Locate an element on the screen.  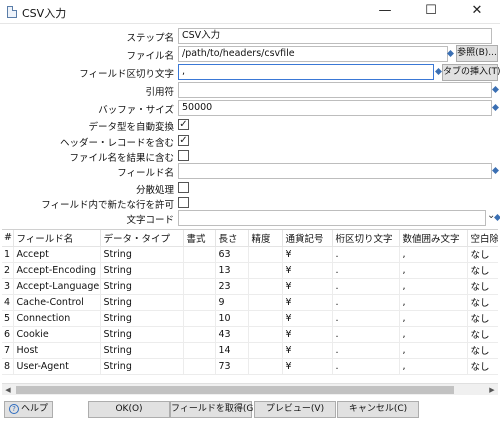
table-cell: Host is located at coordinates (57, 350).